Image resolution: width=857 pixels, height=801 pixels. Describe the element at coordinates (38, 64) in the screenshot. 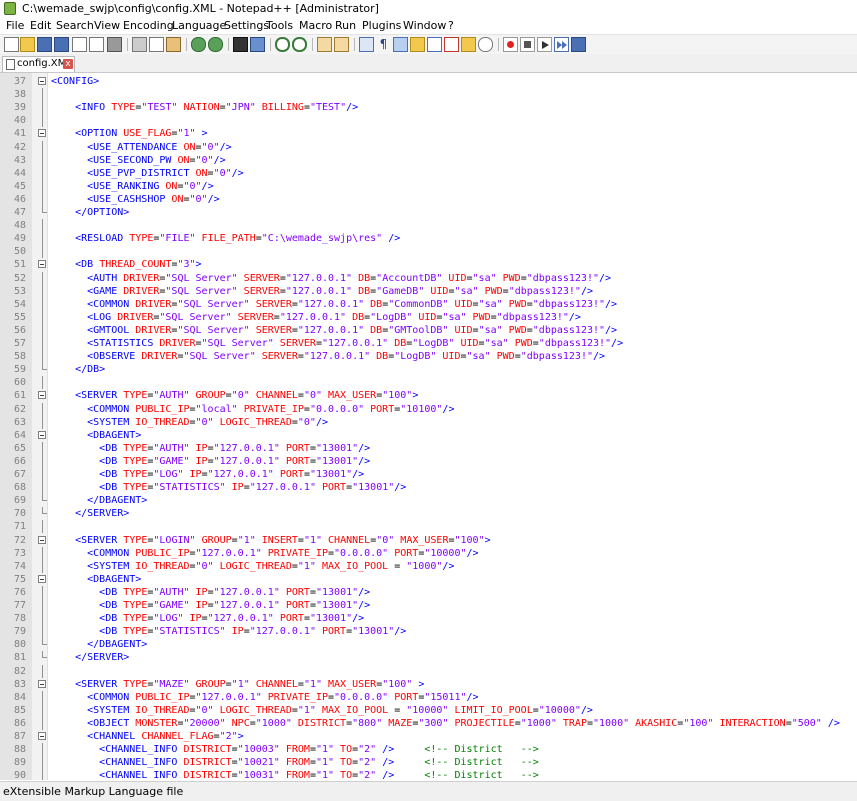

I see `tab-config-xml: config.XML x` at that location.